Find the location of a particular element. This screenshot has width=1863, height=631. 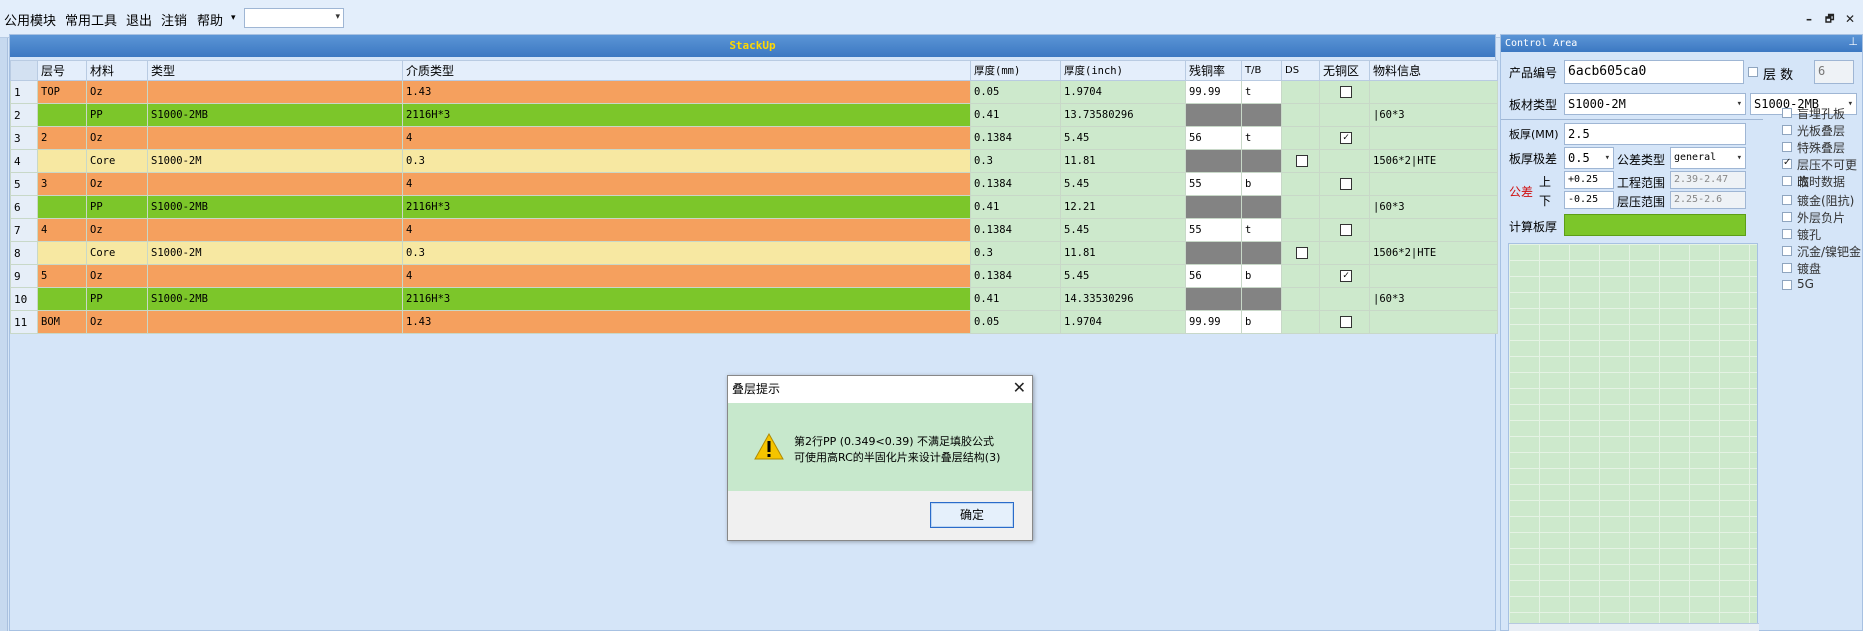

horizontal-scrollbar is located at coordinates (1634, 627).